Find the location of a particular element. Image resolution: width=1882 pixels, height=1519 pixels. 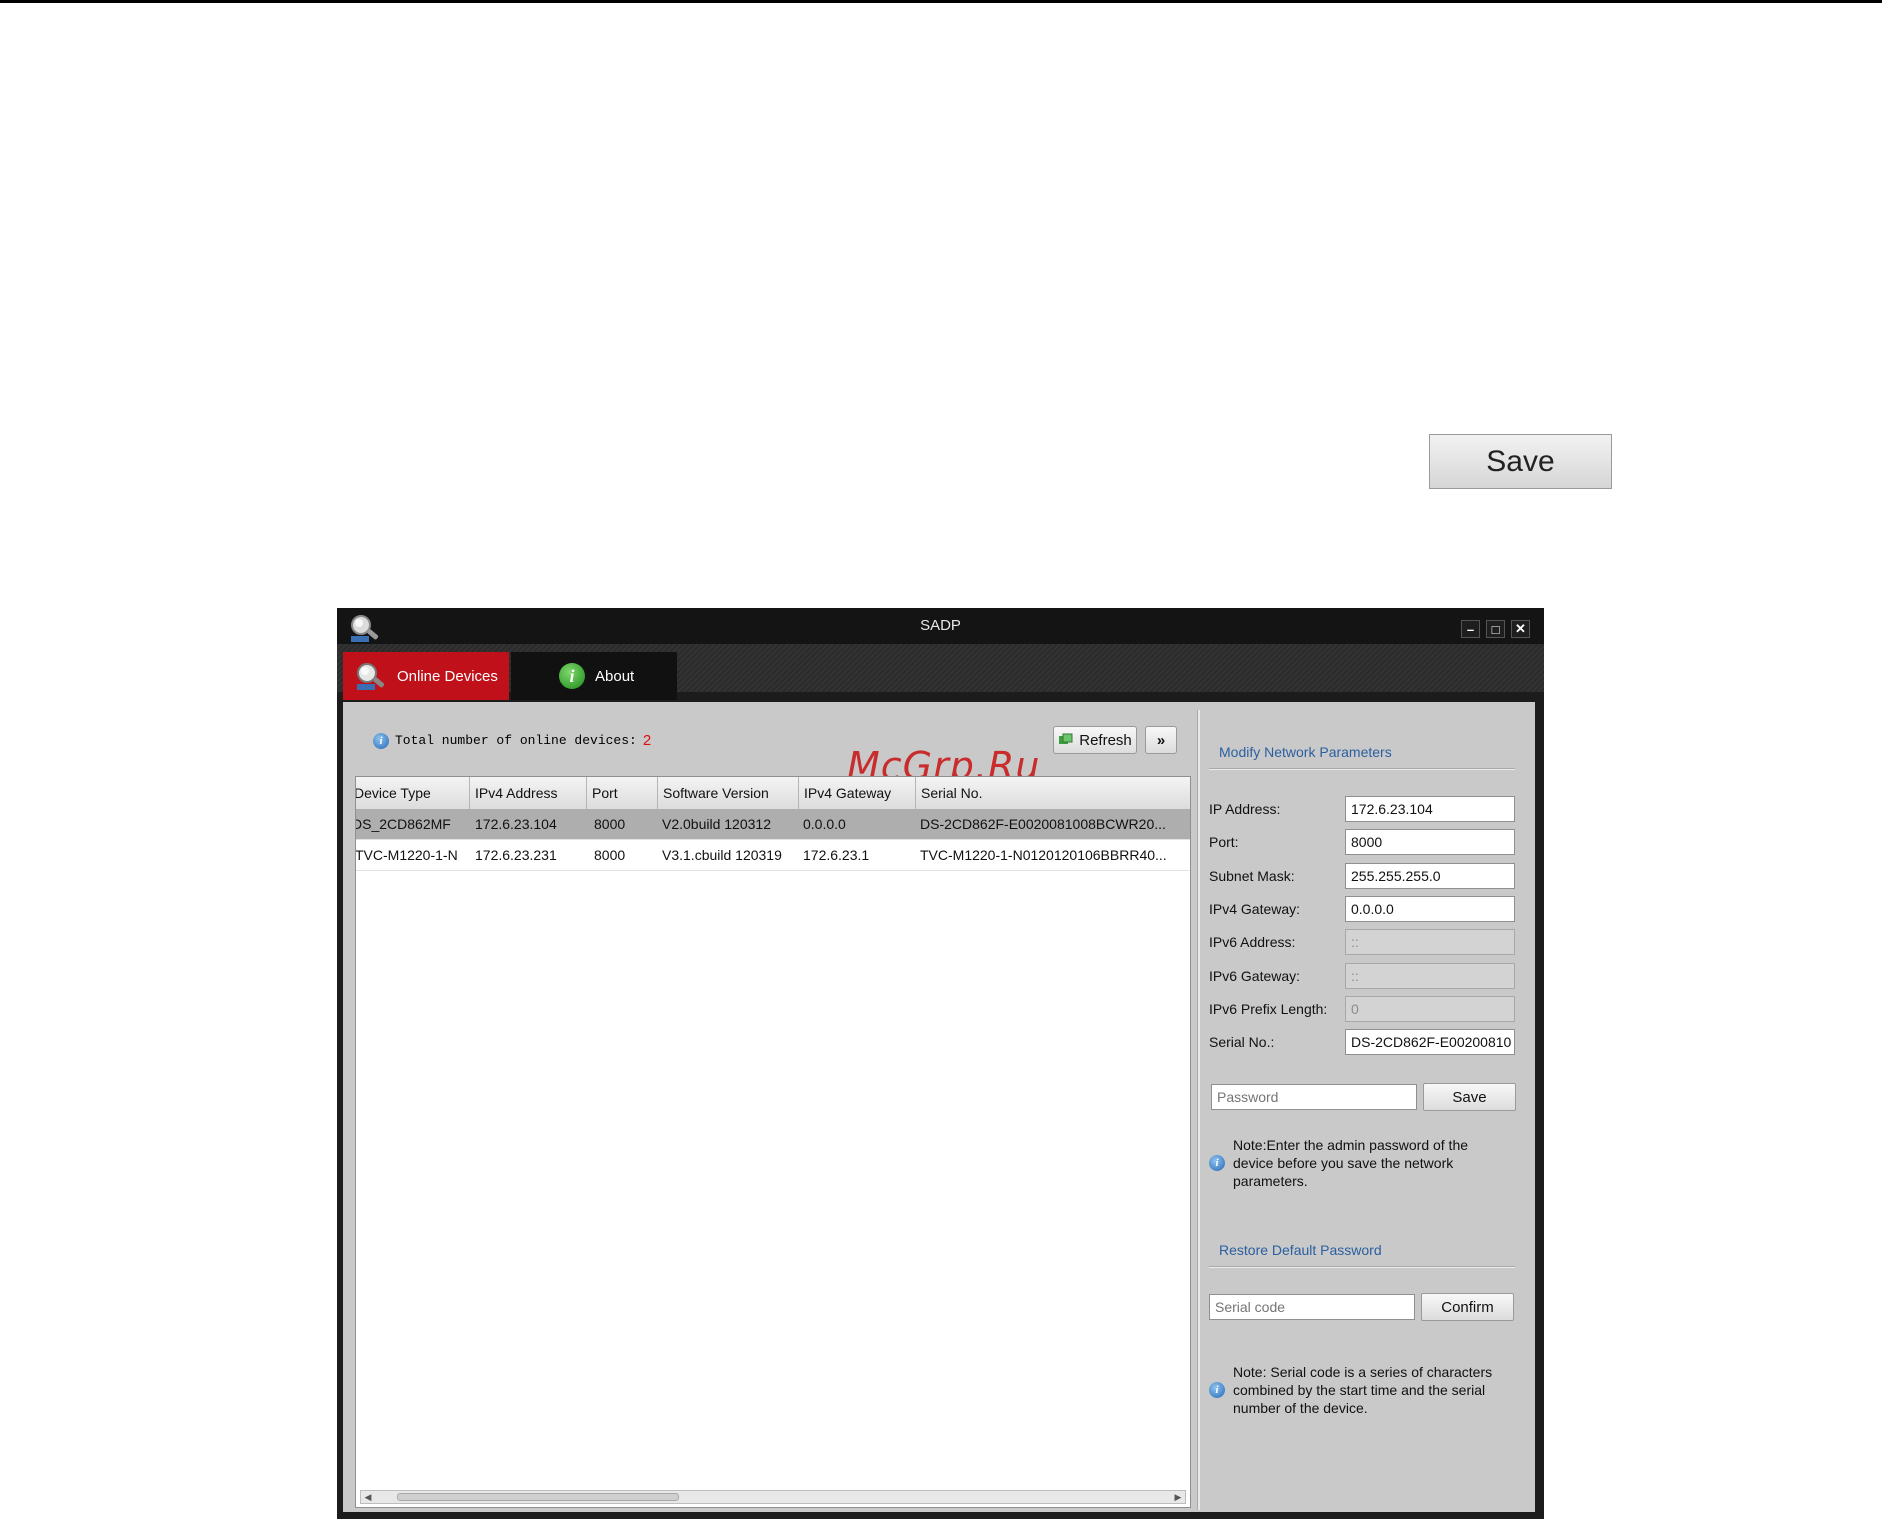

column-header-ipv4-address: IPv4 Address is located at coordinates (516, 793).